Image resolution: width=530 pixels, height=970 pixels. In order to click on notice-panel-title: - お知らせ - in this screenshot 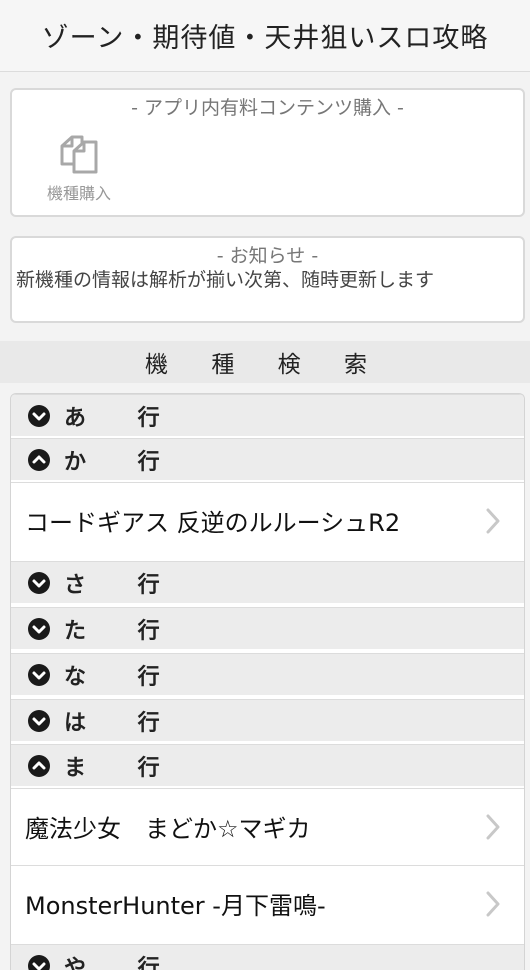, I will do `click(267, 256)`.